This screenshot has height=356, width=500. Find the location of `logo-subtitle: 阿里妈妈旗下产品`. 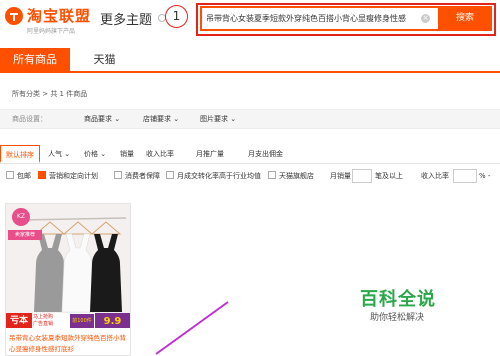

logo-subtitle: 阿里妈妈旗下产品 is located at coordinates (51, 31).